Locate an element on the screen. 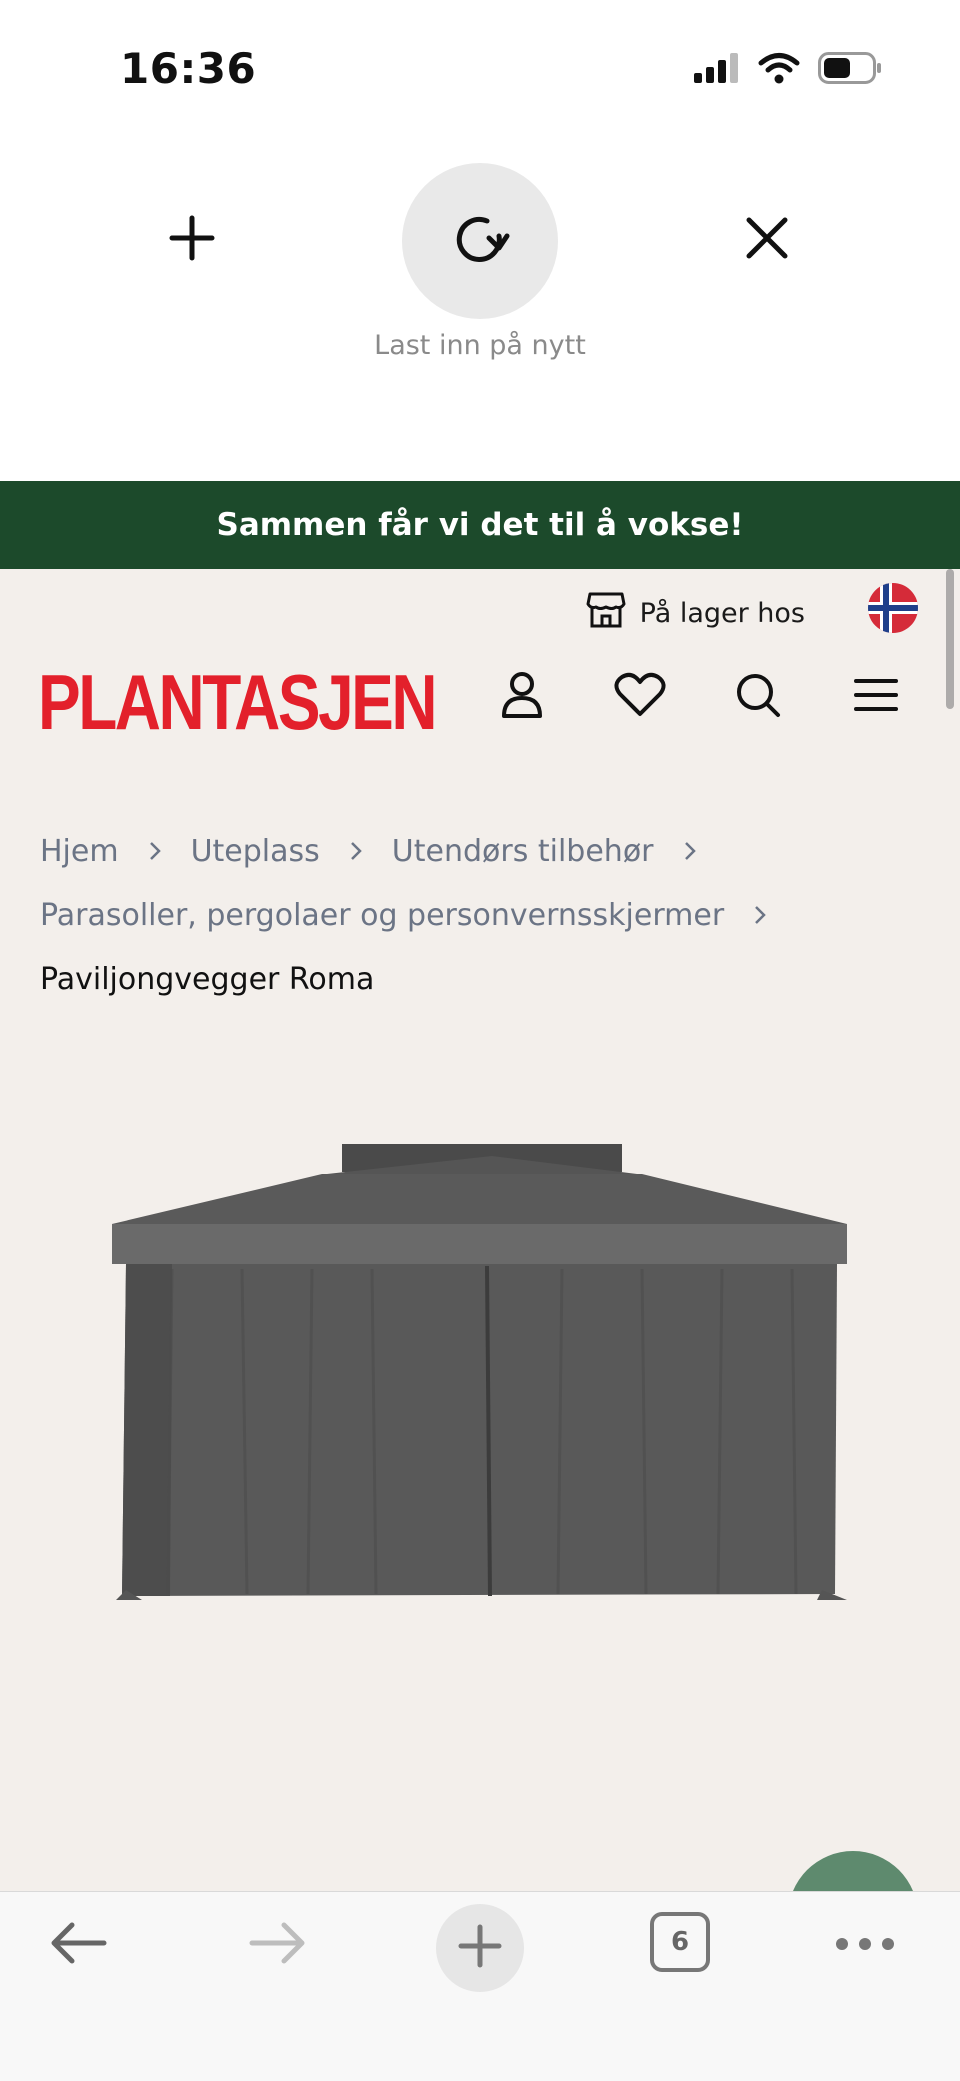  tab-count: 6 is located at coordinates (680, 1942).